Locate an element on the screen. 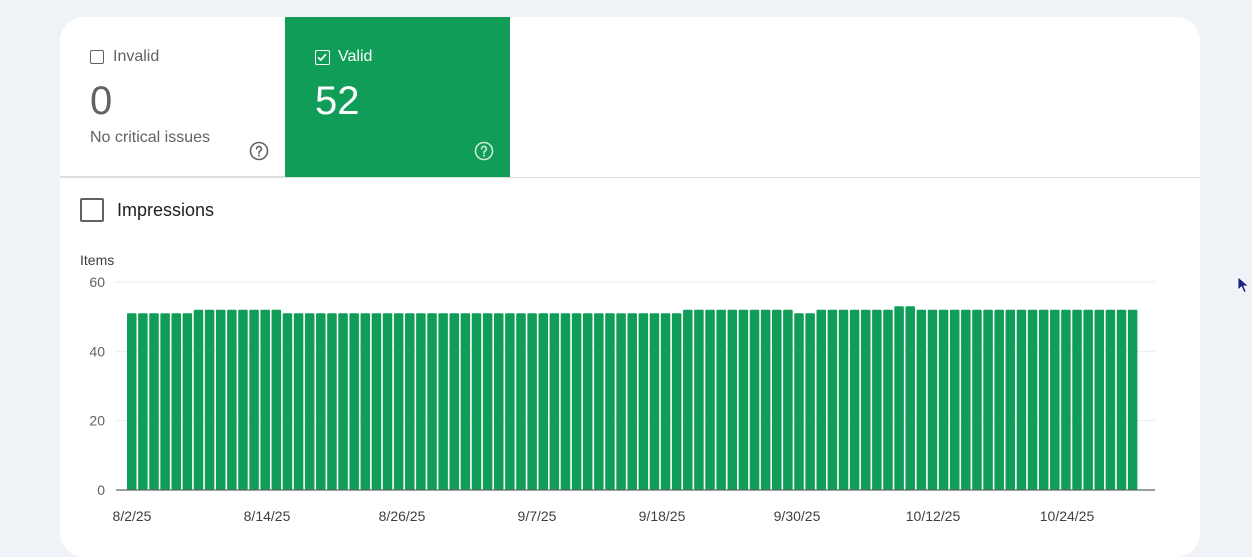 This screenshot has height=557, width=1252. y-tick-label: 60 is located at coordinates (97, 282).